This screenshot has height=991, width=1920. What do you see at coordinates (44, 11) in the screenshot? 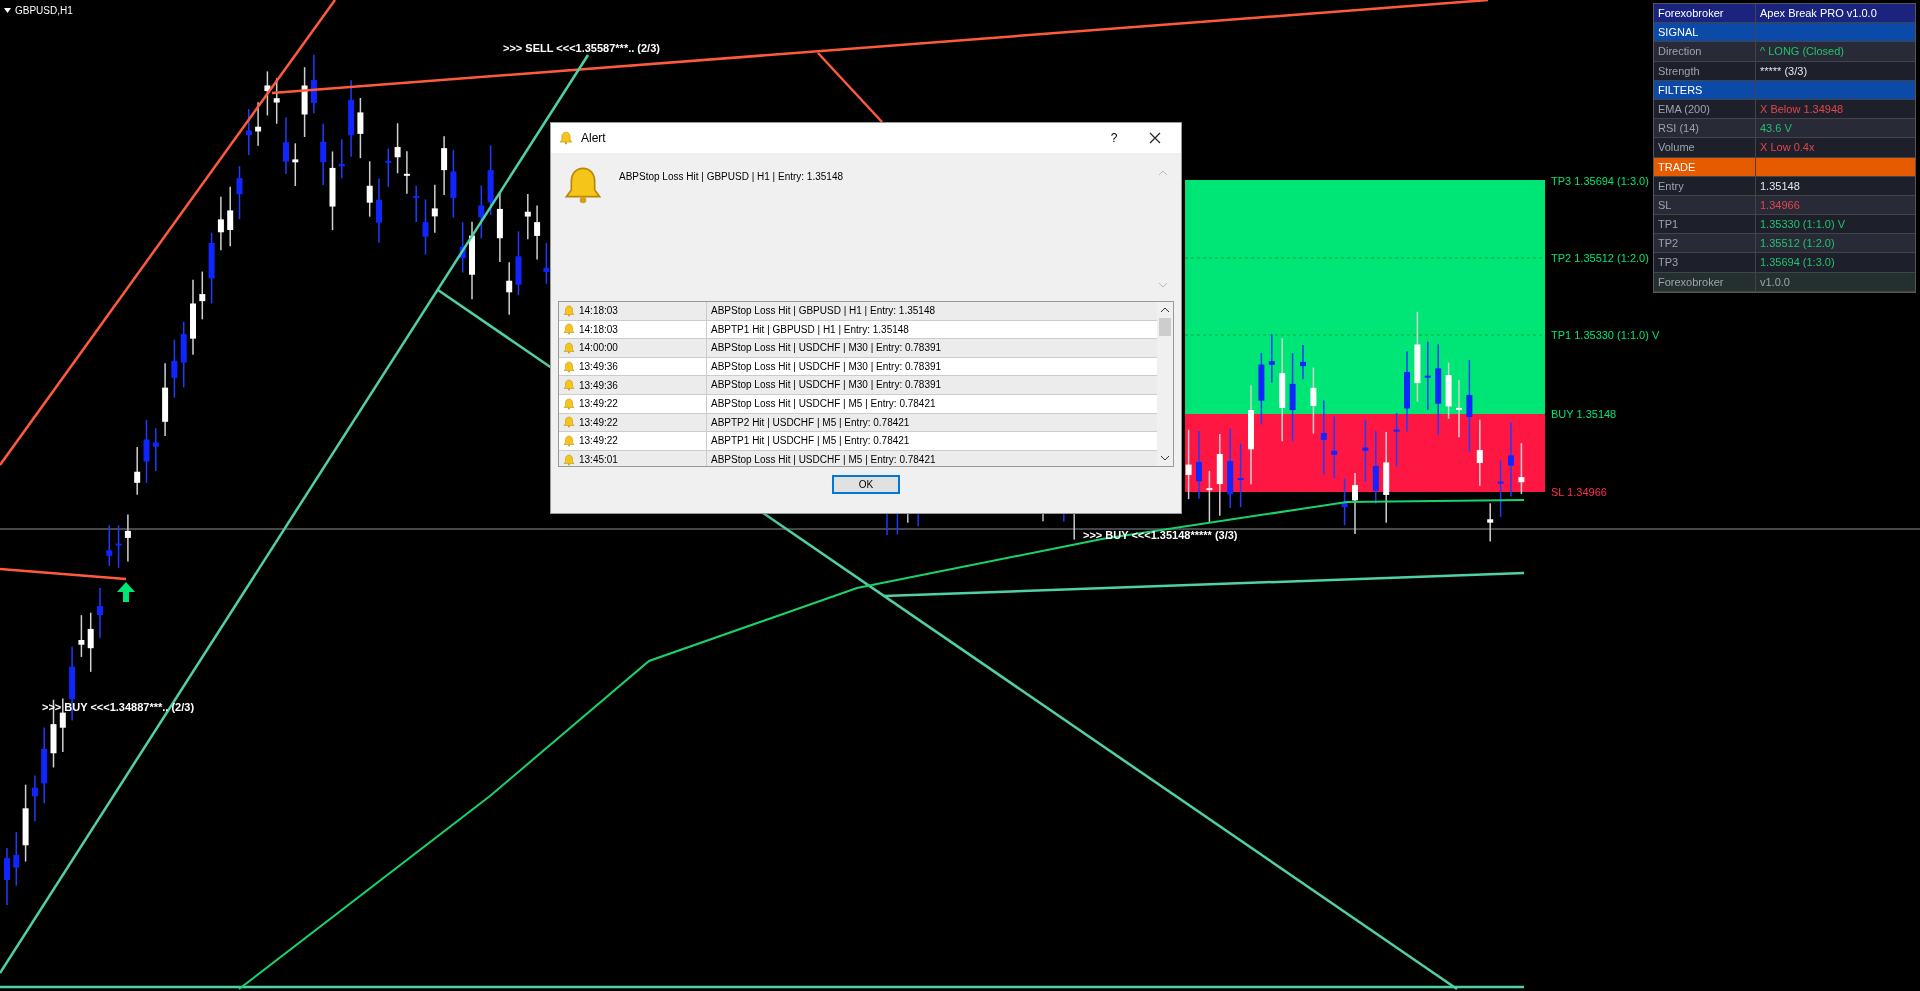
I see `symbol-label: GBPUSD,H1` at bounding box center [44, 11].